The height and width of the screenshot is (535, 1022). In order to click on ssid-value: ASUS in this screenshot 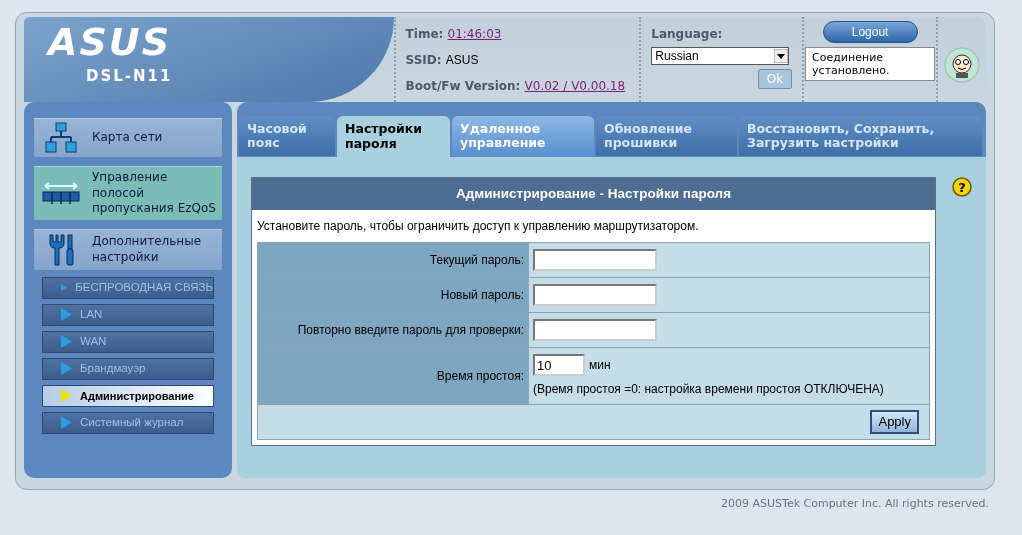, I will do `click(462, 60)`.